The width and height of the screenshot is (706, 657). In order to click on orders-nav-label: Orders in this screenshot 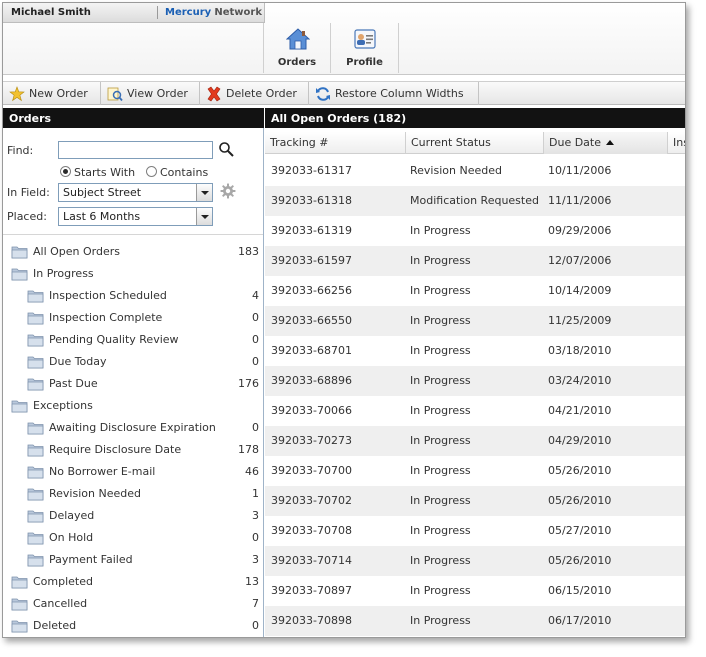, I will do `click(297, 62)`.